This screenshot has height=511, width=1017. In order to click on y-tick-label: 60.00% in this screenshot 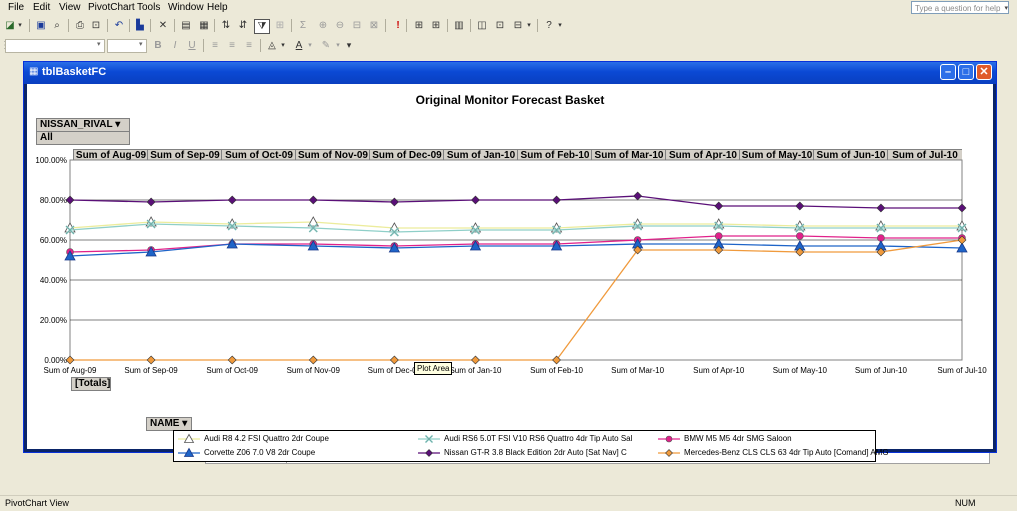, I will do `click(53, 240)`.